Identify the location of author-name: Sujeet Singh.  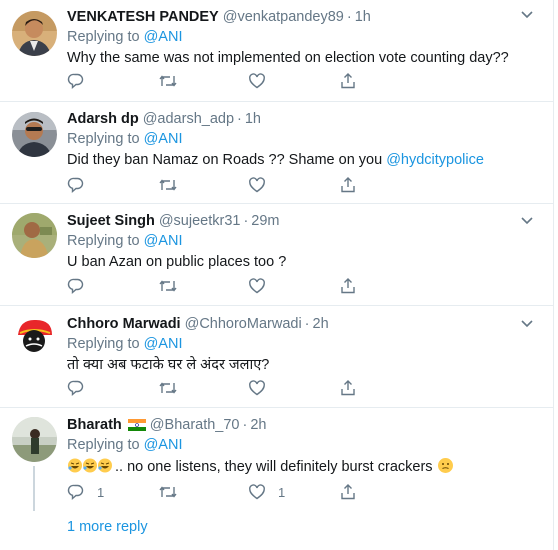
(111, 221).